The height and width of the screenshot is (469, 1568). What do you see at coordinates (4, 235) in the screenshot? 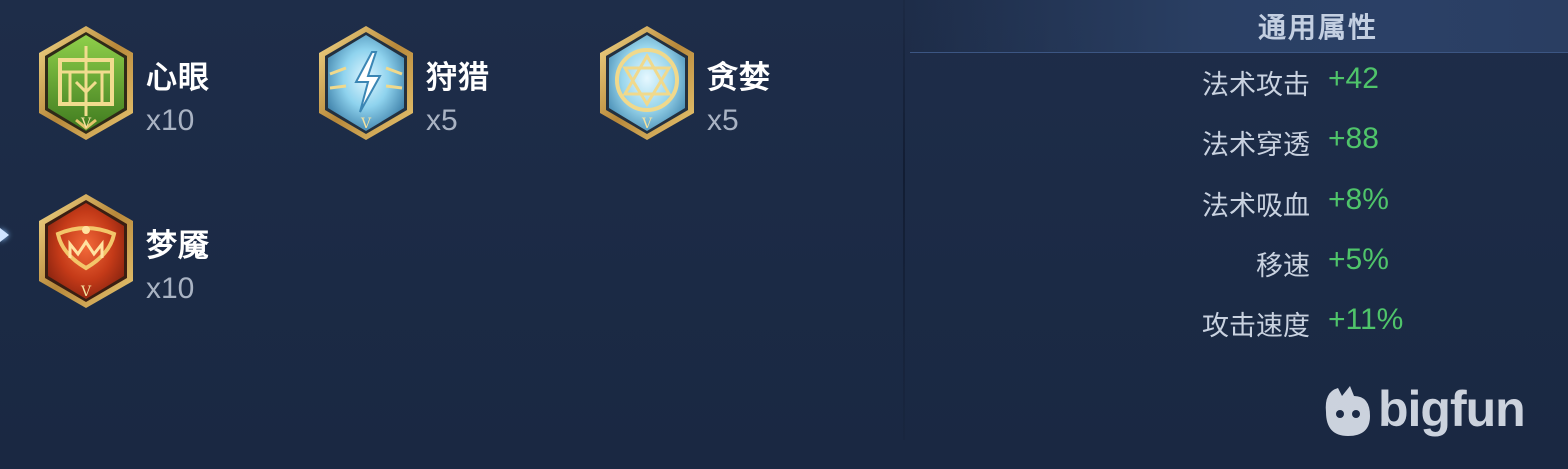
I see `selection-arrow-icon` at bounding box center [4, 235].